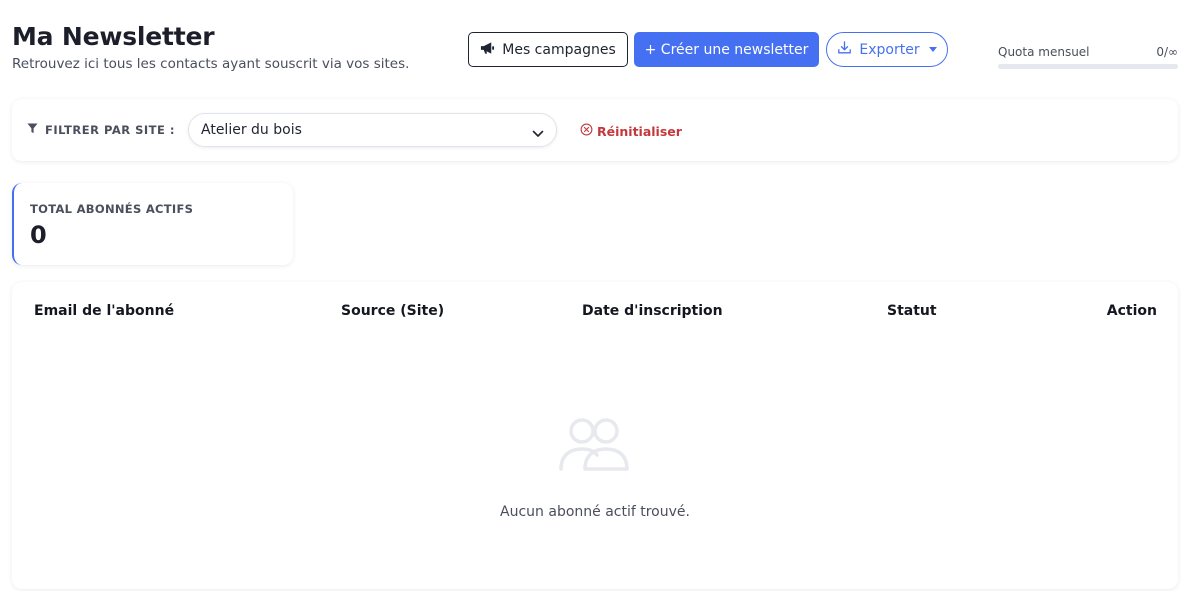 Image resolution: width=1200 pixels, height=591 pixels. Describe the element at coordinates (392, 311) in the screenshot. I see `column-header-source: Source (Site)` at that location.